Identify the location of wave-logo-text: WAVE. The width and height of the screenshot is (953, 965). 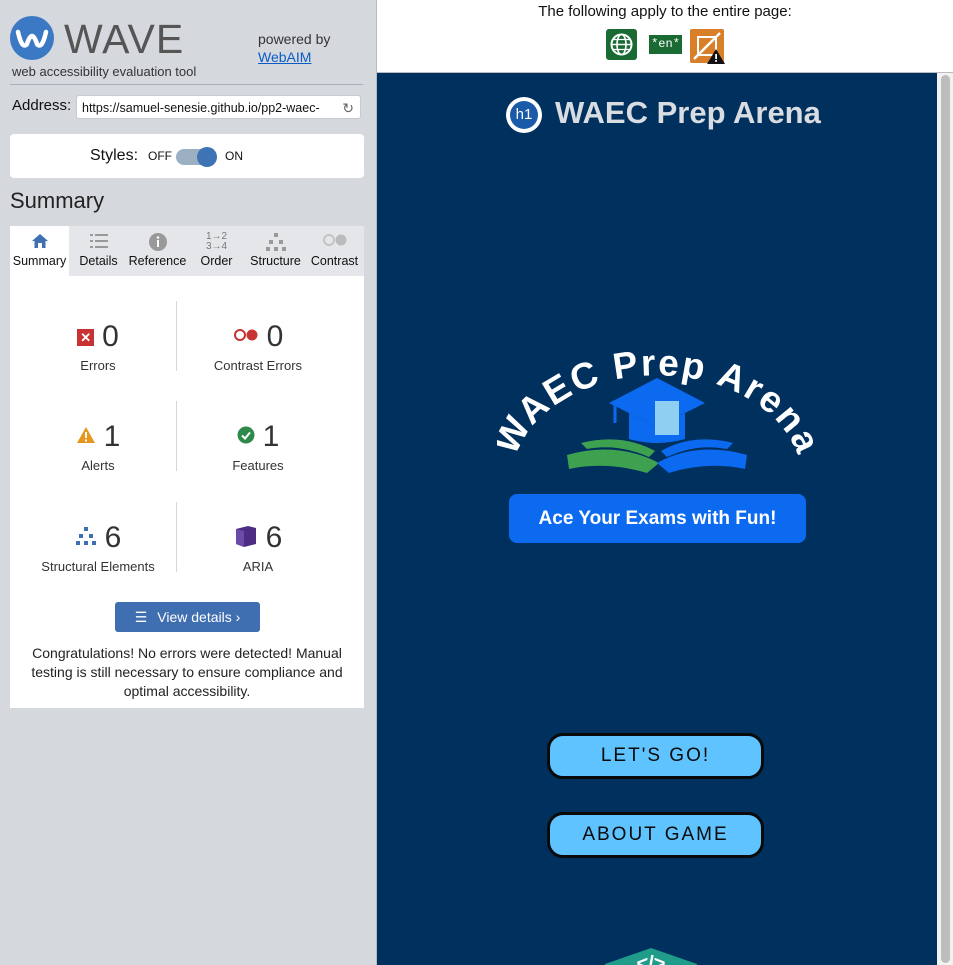
(124, 39).